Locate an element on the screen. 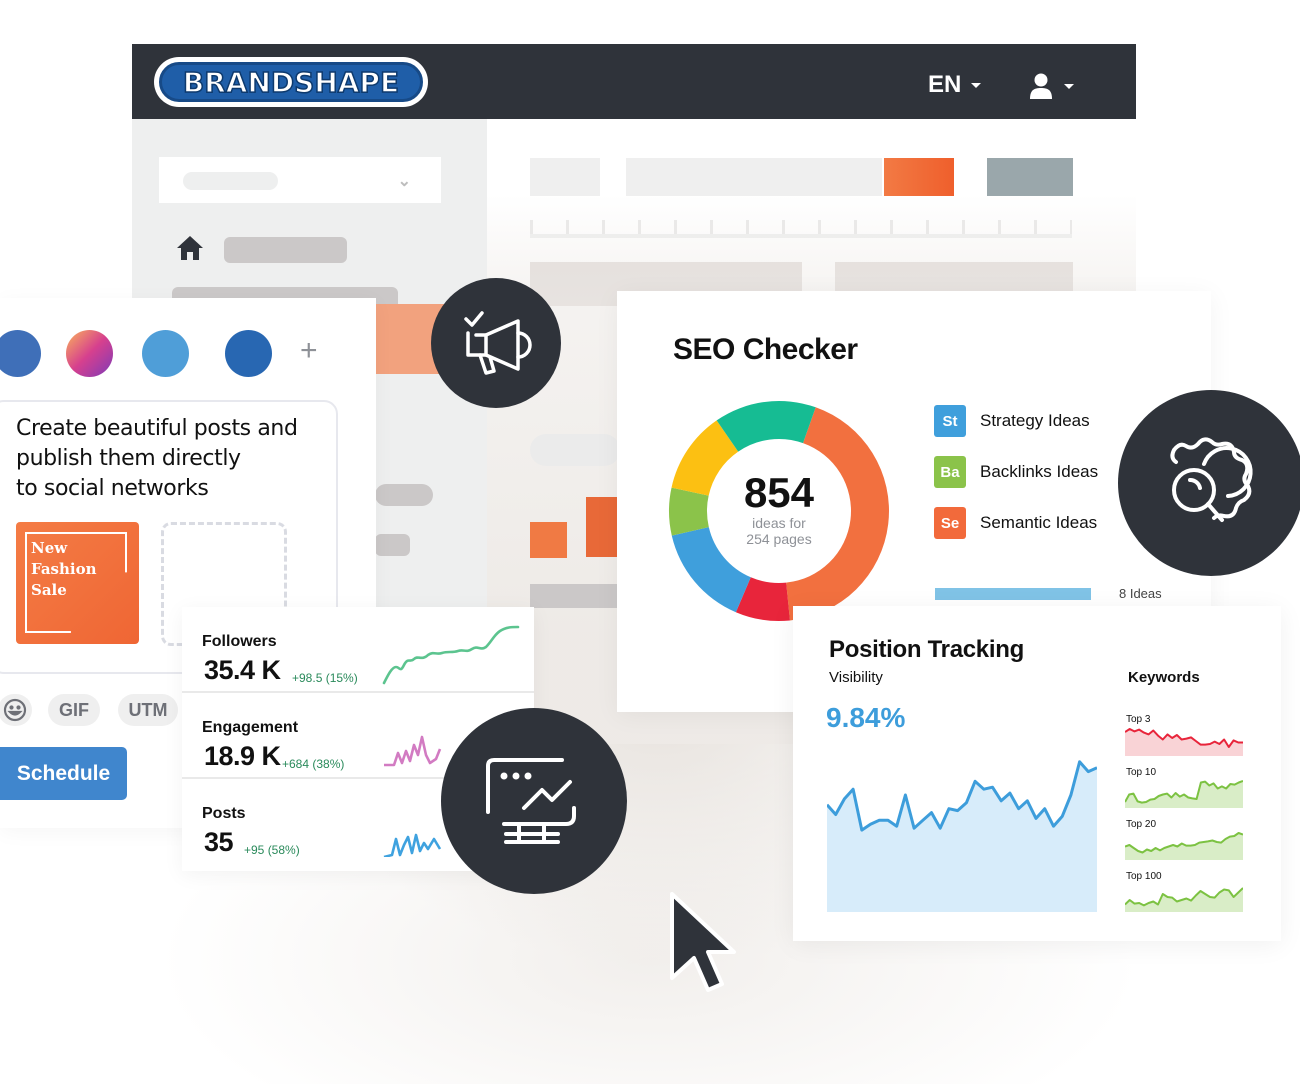 Image resolution: width=1300 pixels, height=1084 pixels. post-text-line: publish them directly is located at coordinates (128, 458).